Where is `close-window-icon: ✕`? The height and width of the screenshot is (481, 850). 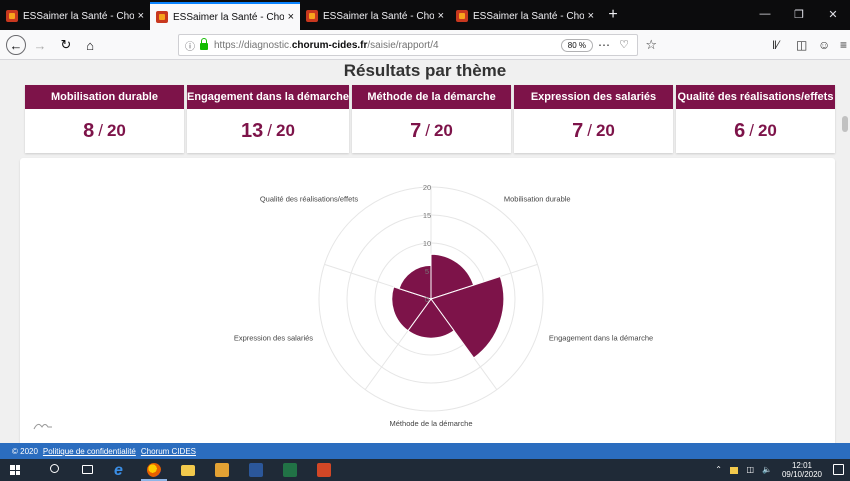
close-window-icon: ✕ is located at coordinates (833, 14).